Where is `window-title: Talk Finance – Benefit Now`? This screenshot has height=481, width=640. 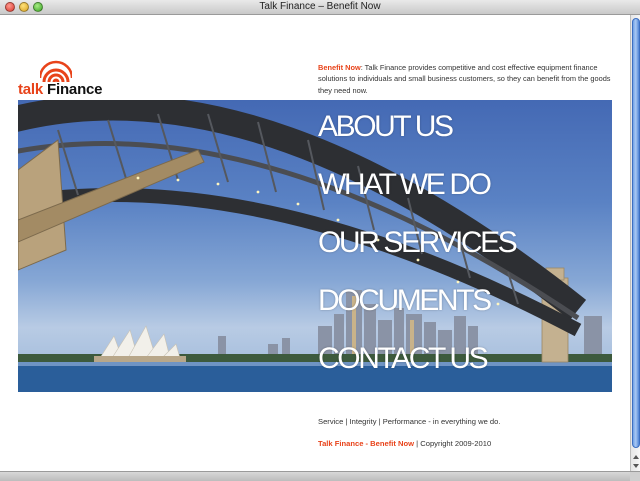 window-title: Talk Finance – Benefit Now is located at coordinates (320, 6).